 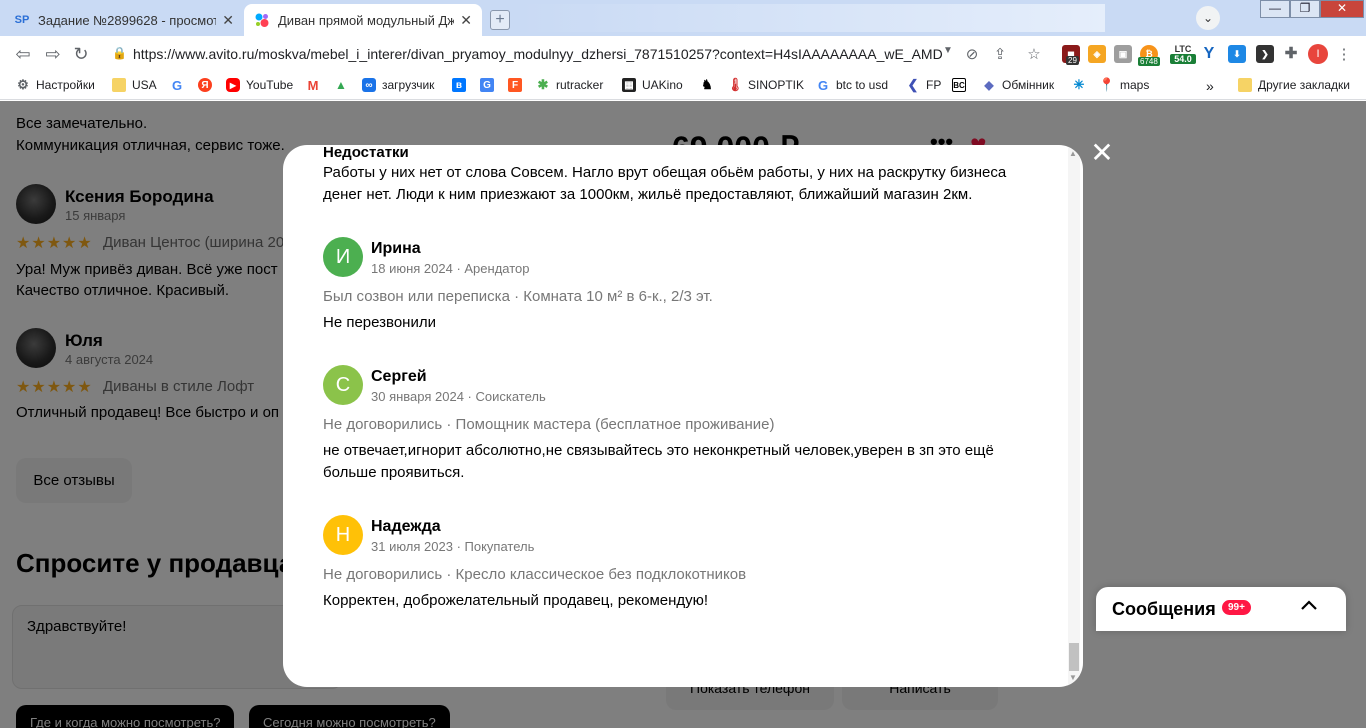 What do you see at coordinates (1305, 9) in the screenshot?
I see `maximize-button: ❐` at bounding box center [1305, 9].